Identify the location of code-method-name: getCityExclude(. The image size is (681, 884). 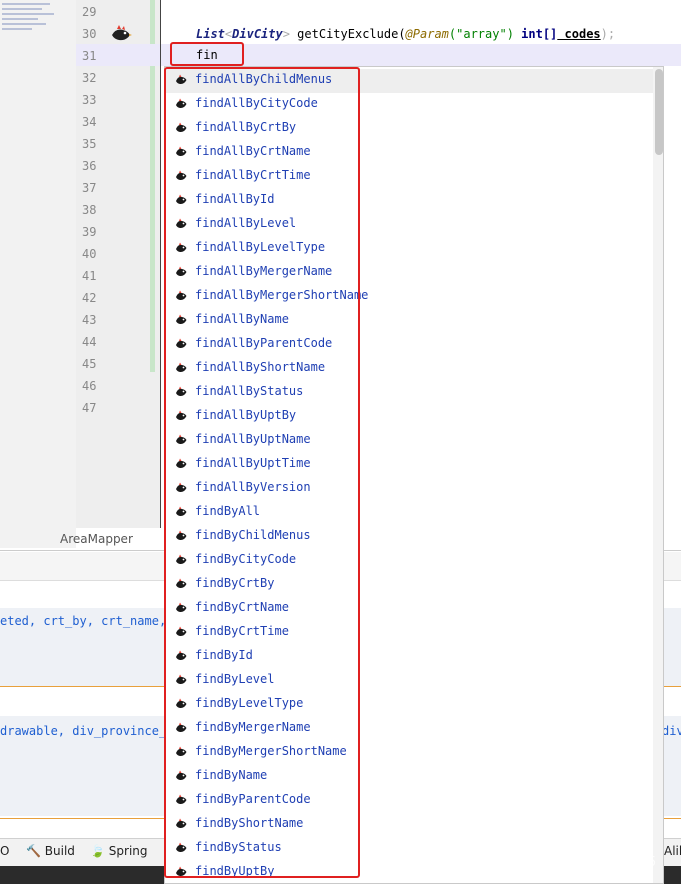
(347, 34).